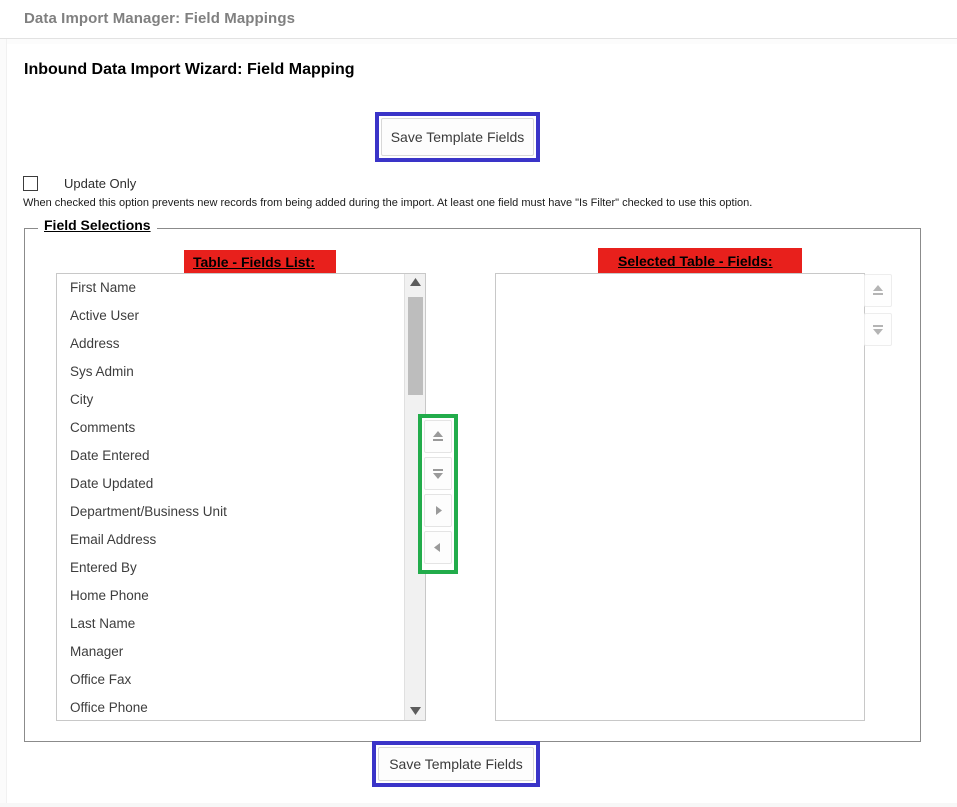 This screenshot has height=807, width=957. What do you see at coordinates (227, 400) in the screenshot?
I see `list-item: City` at bounding box center [227, 400].